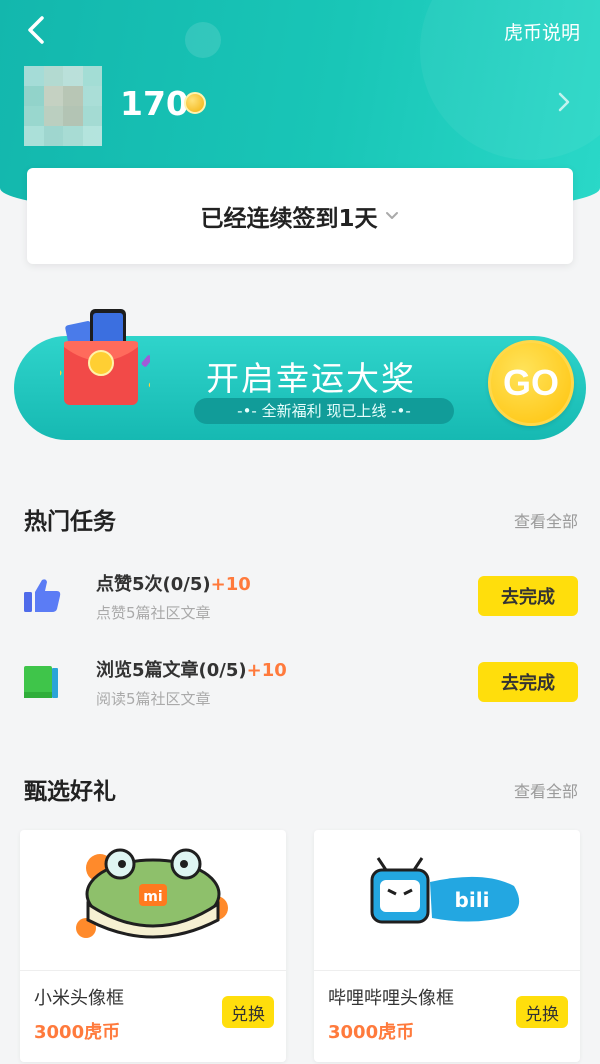 The width and height of the screenshot is (600, 1064). What do you see at coordinates (105, 357) in the screenshot?
I see `red-packet-icon` at bounding box center [105, 357].